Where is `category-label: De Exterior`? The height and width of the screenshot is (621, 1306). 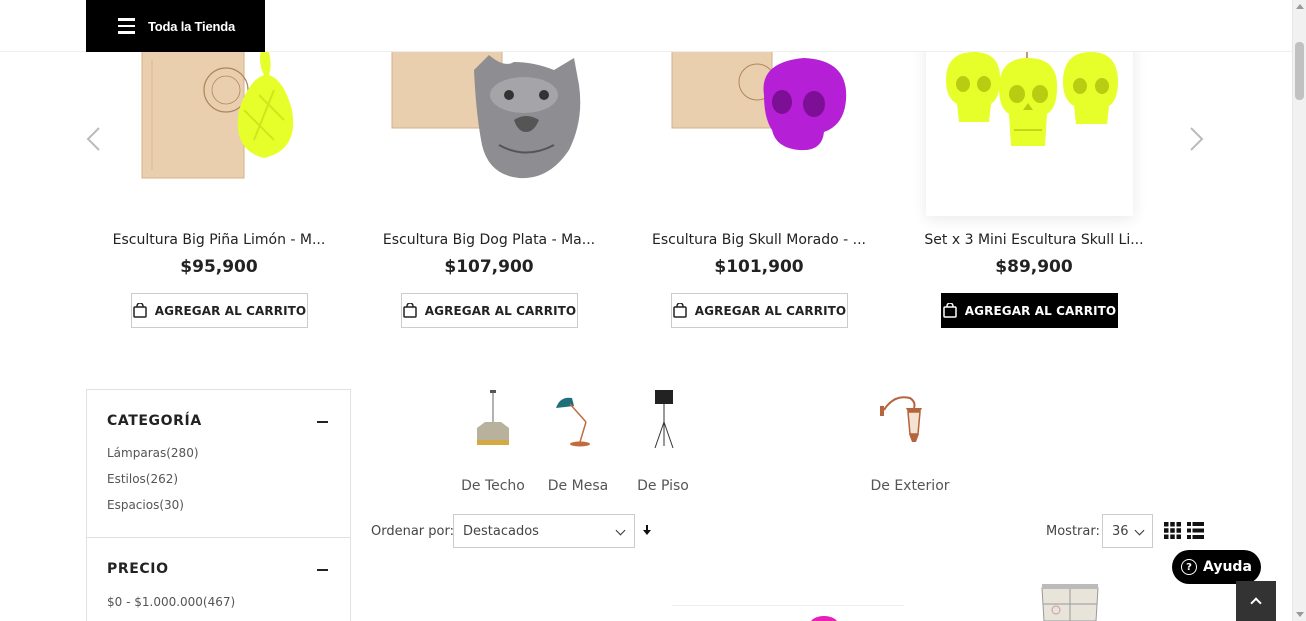
category-label: De Exterior is located at coordinates (910, 486).